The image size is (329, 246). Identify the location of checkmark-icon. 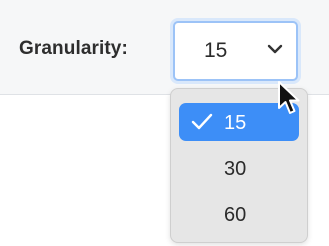
(202, 121).